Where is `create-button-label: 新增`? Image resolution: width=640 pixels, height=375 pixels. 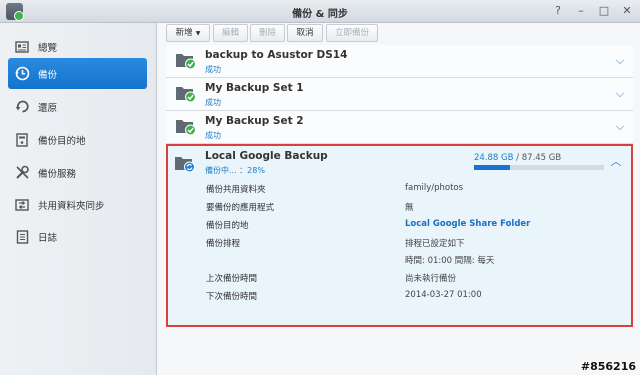
create-button-label: 新增 is located at coordinates (184, 33).